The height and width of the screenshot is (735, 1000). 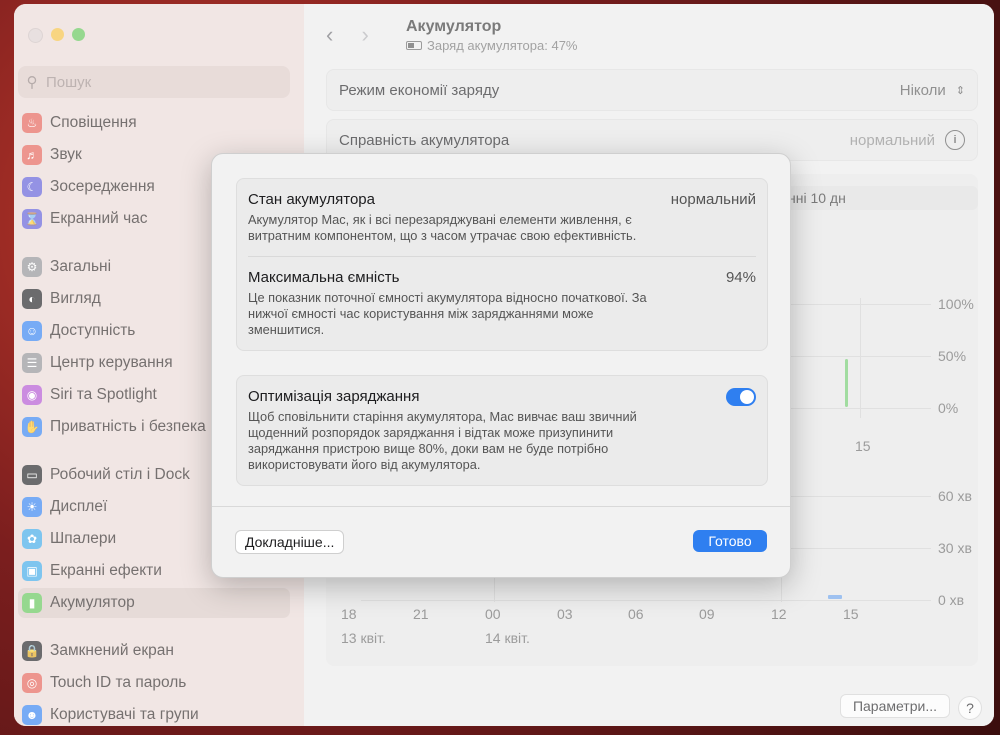 I want to click on divider, so click(x=501, y=506).